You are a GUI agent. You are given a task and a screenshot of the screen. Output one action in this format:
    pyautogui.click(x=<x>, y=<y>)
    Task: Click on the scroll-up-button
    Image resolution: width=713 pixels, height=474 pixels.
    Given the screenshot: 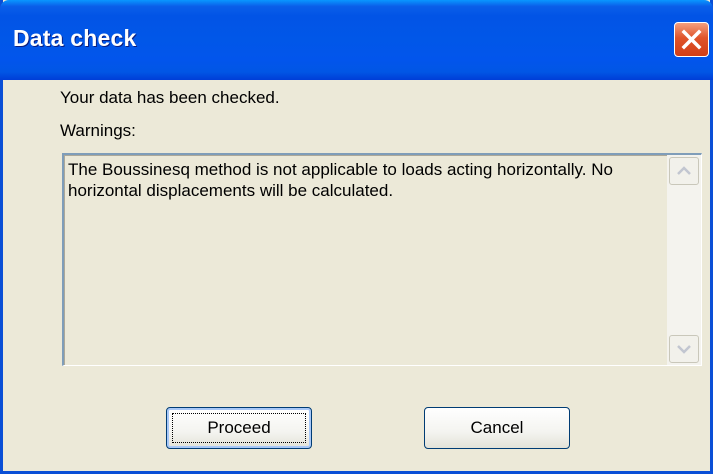 What is the action you would take?
    pyautogui.click(x=684, y=171)
    